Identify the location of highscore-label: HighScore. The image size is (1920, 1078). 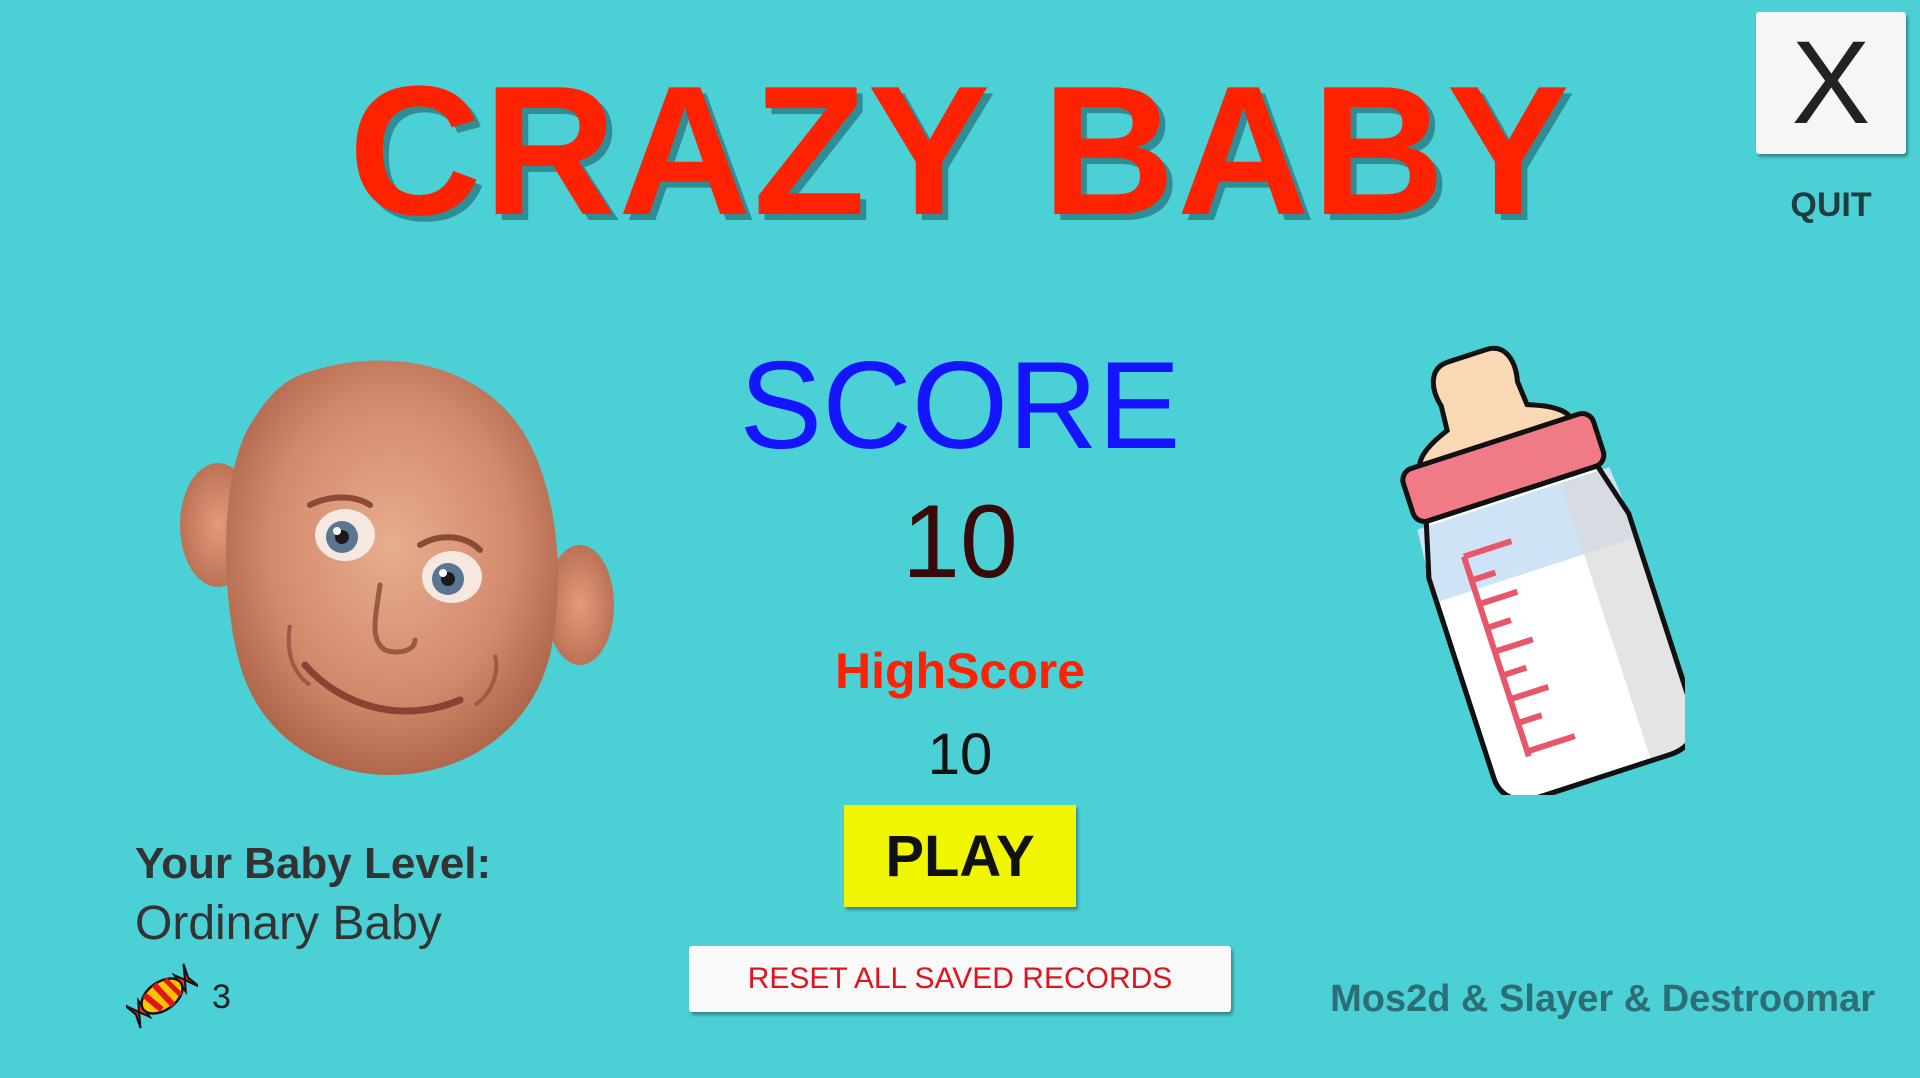
(960, 671).